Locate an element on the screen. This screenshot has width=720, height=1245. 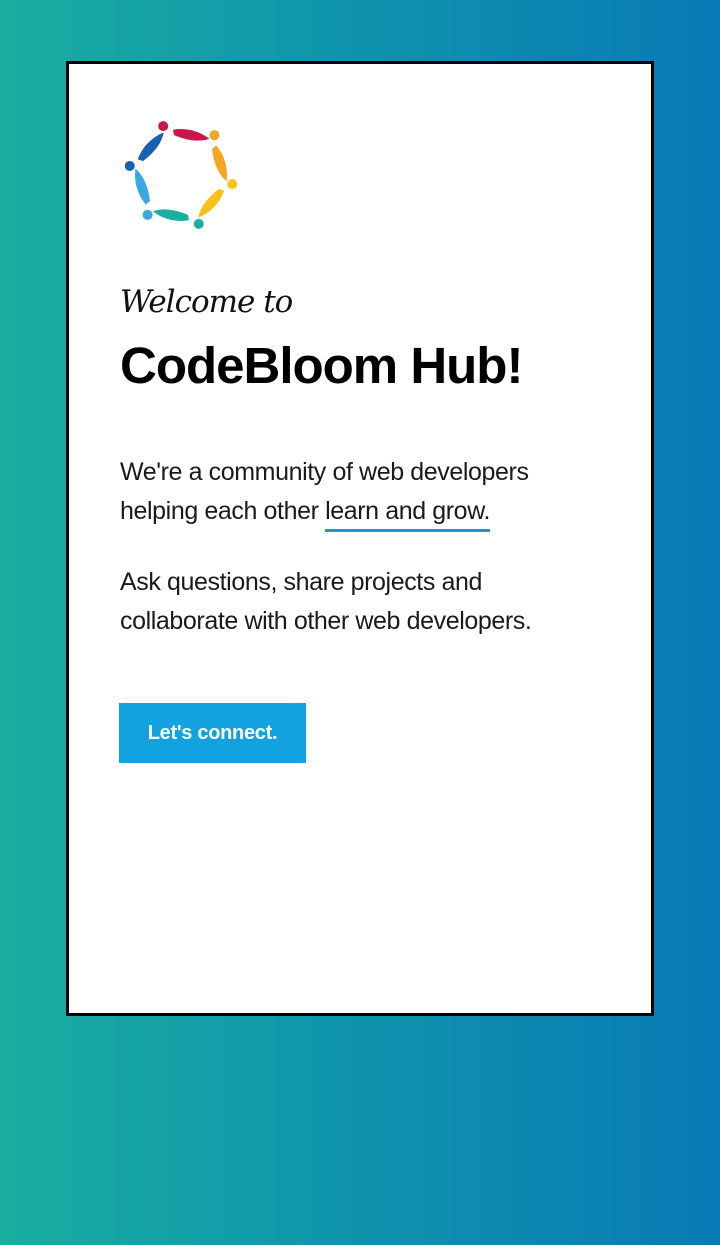
connect-button: Let's connect. is located at coordinates (212, 733).